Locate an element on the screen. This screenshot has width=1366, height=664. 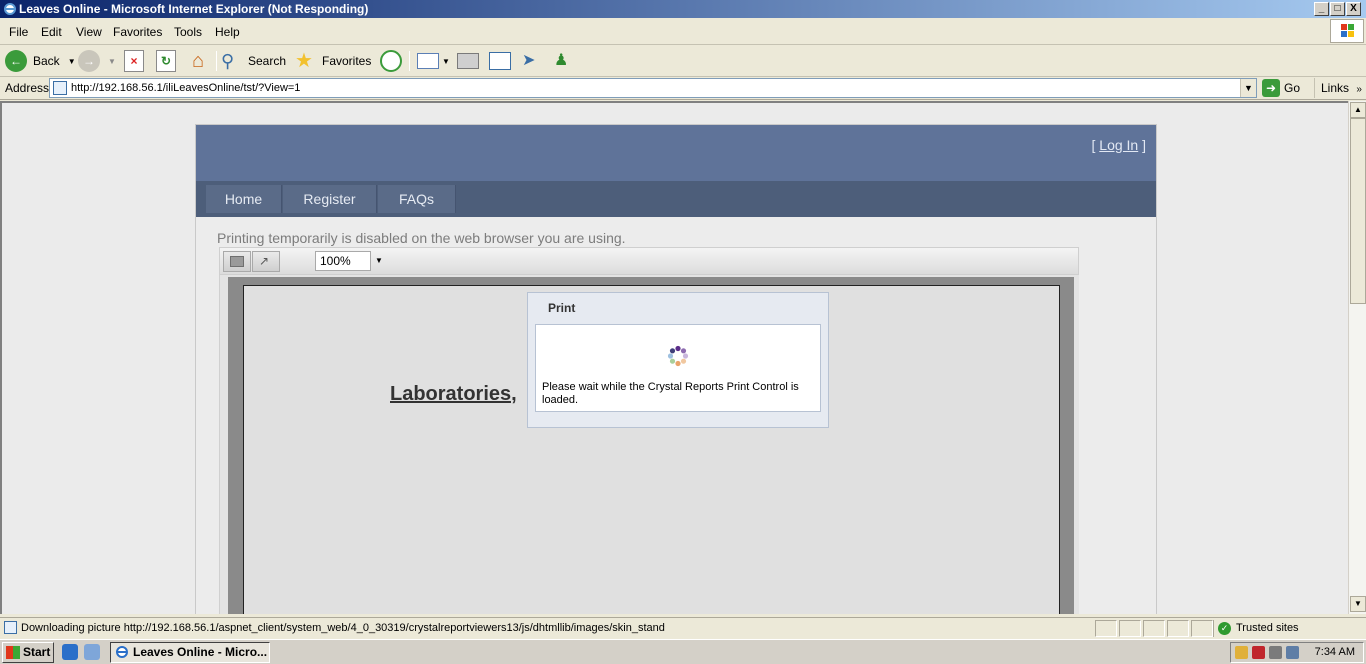
tray-volume-icon is located at coordinates (1275, 652).